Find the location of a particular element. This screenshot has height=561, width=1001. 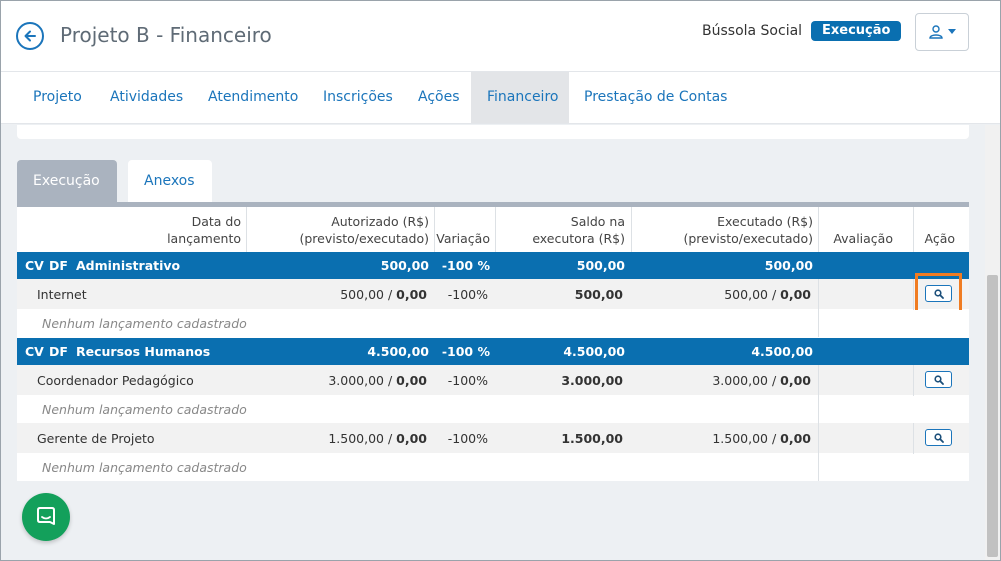

group-name: Recursos Humanos is located at coordinates (143, 351).